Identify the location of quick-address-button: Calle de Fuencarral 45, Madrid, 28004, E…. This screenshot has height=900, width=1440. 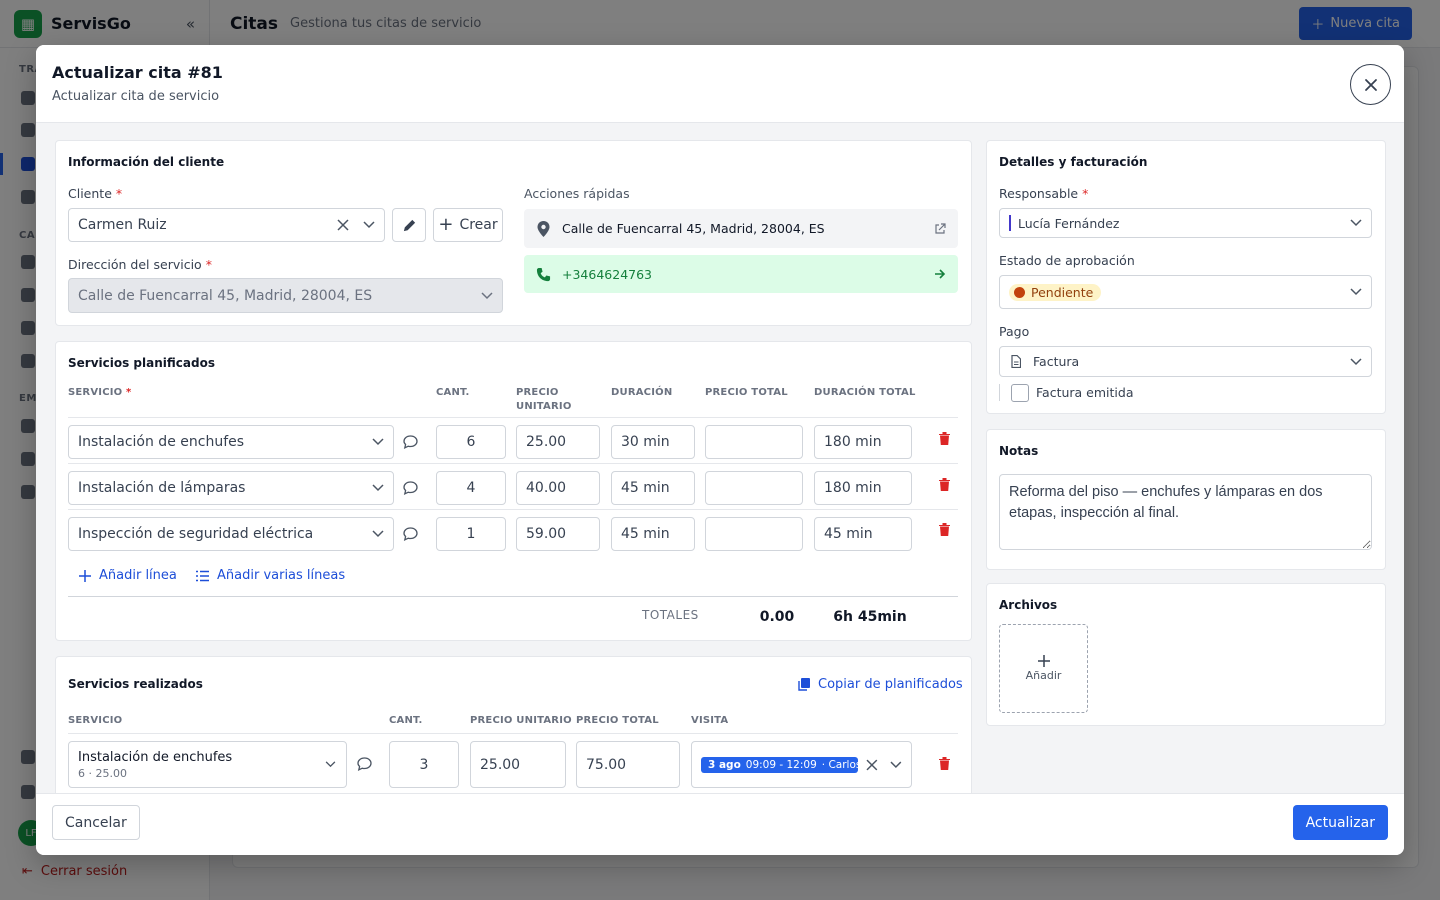
(741, 228).